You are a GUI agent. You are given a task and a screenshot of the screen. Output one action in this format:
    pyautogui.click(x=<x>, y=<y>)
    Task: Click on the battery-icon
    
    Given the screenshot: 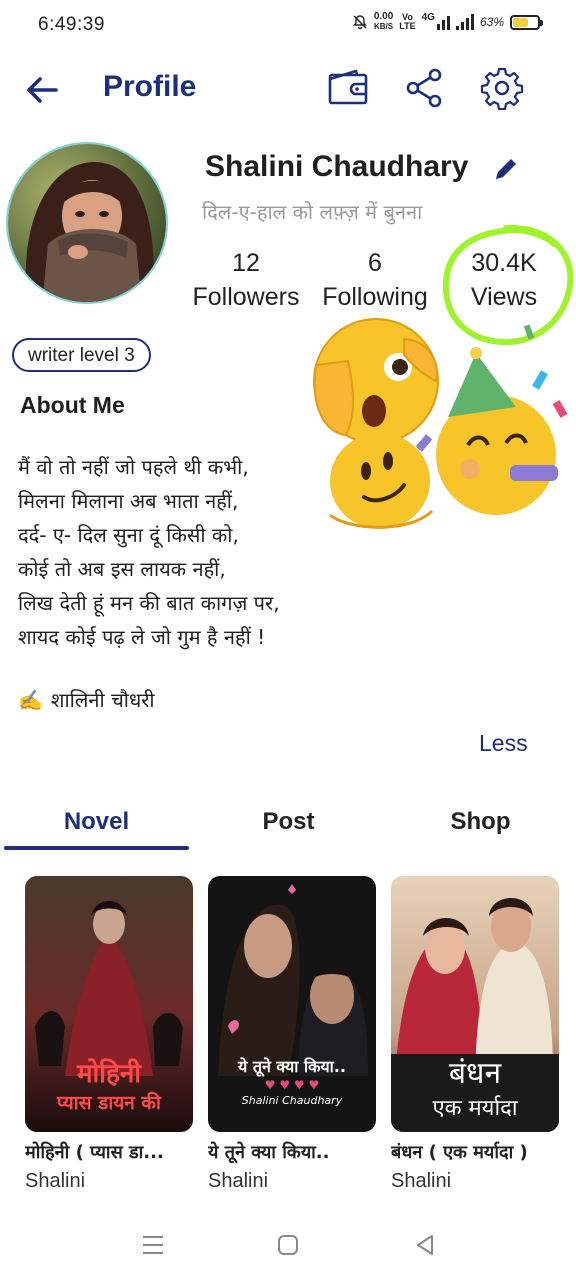 What is the action you would take?
    pyautogui.click(x=526, y=22)
    